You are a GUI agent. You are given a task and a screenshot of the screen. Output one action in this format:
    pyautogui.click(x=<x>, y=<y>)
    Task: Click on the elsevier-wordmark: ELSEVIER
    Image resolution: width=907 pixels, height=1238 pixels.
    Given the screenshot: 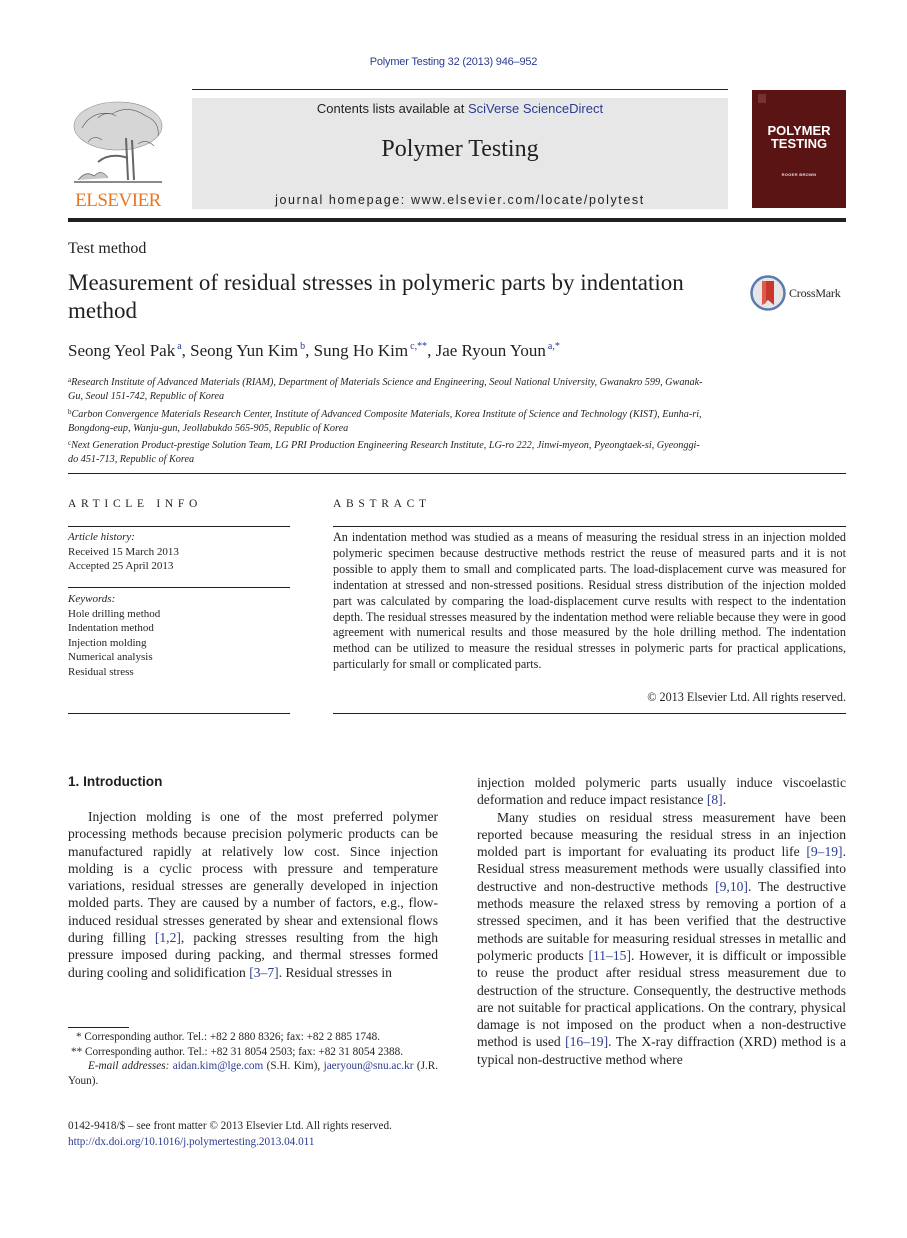 What is the action you would take?
    pyautogui.click(x=118, y=200)
    